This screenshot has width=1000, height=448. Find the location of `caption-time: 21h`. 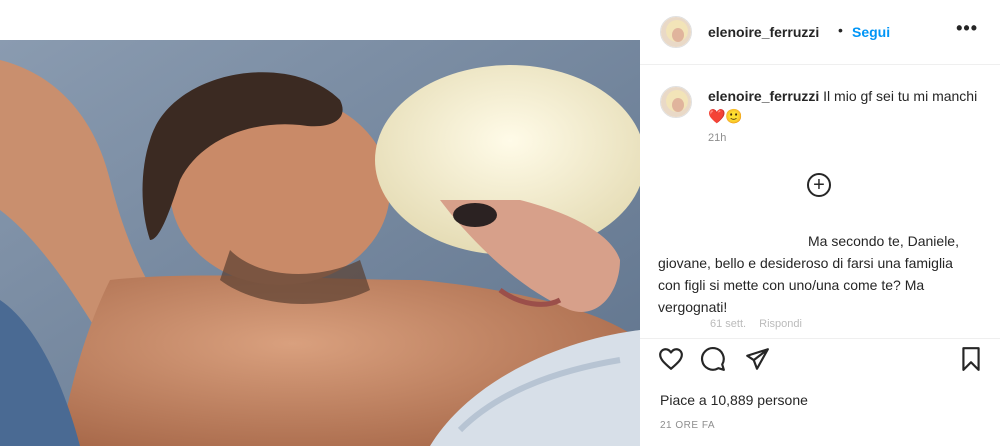

caption-time: 21h is located at coordinates (717, 138).